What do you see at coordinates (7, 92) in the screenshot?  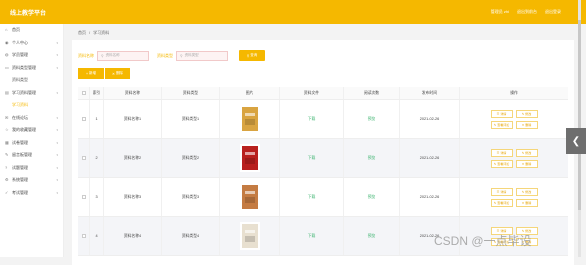 I see `book-icon: ▤` at bounding box center [7, 92].